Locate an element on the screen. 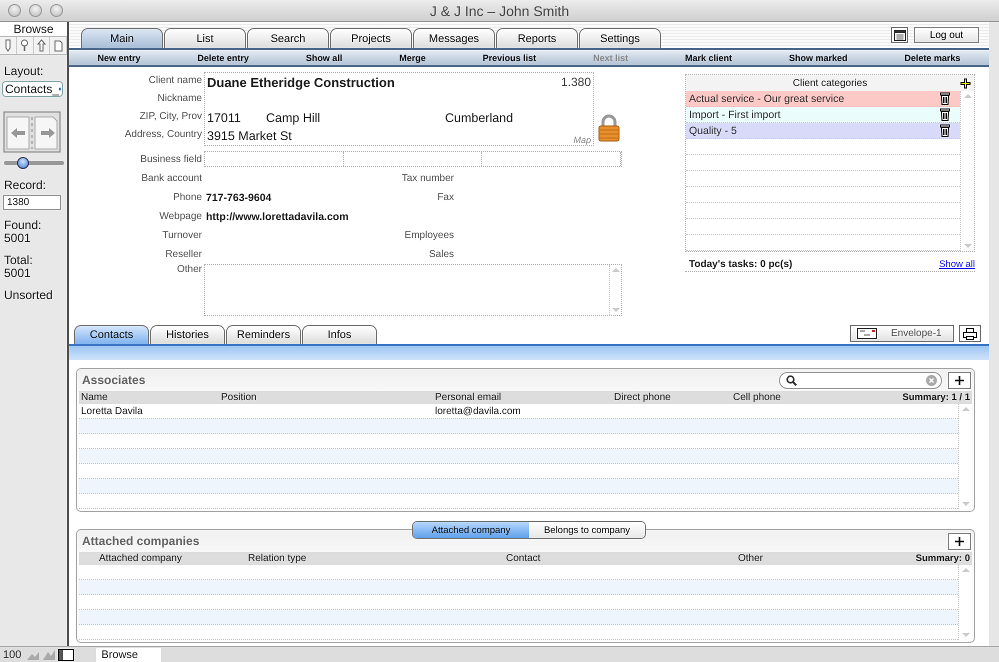 This screenshot has height=662, width=999. field-label: Tax number is located at coordinates (428, 178).